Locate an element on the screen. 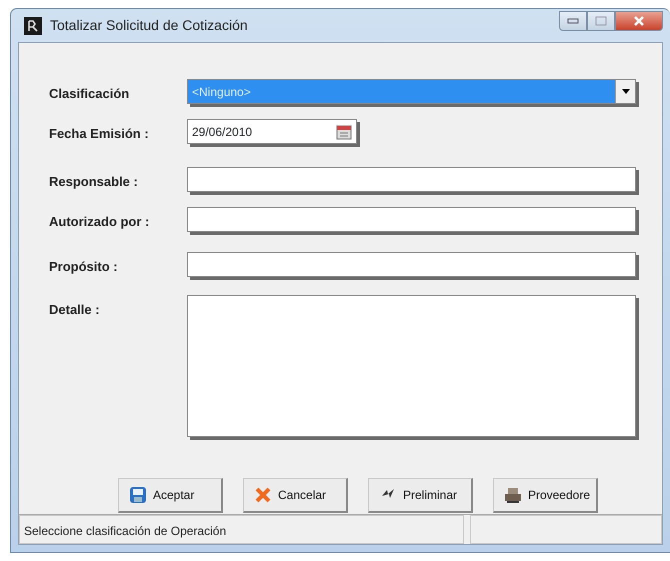 This screenshot has height=561, width=670. cross-icon is located at coordinates (263, 495).